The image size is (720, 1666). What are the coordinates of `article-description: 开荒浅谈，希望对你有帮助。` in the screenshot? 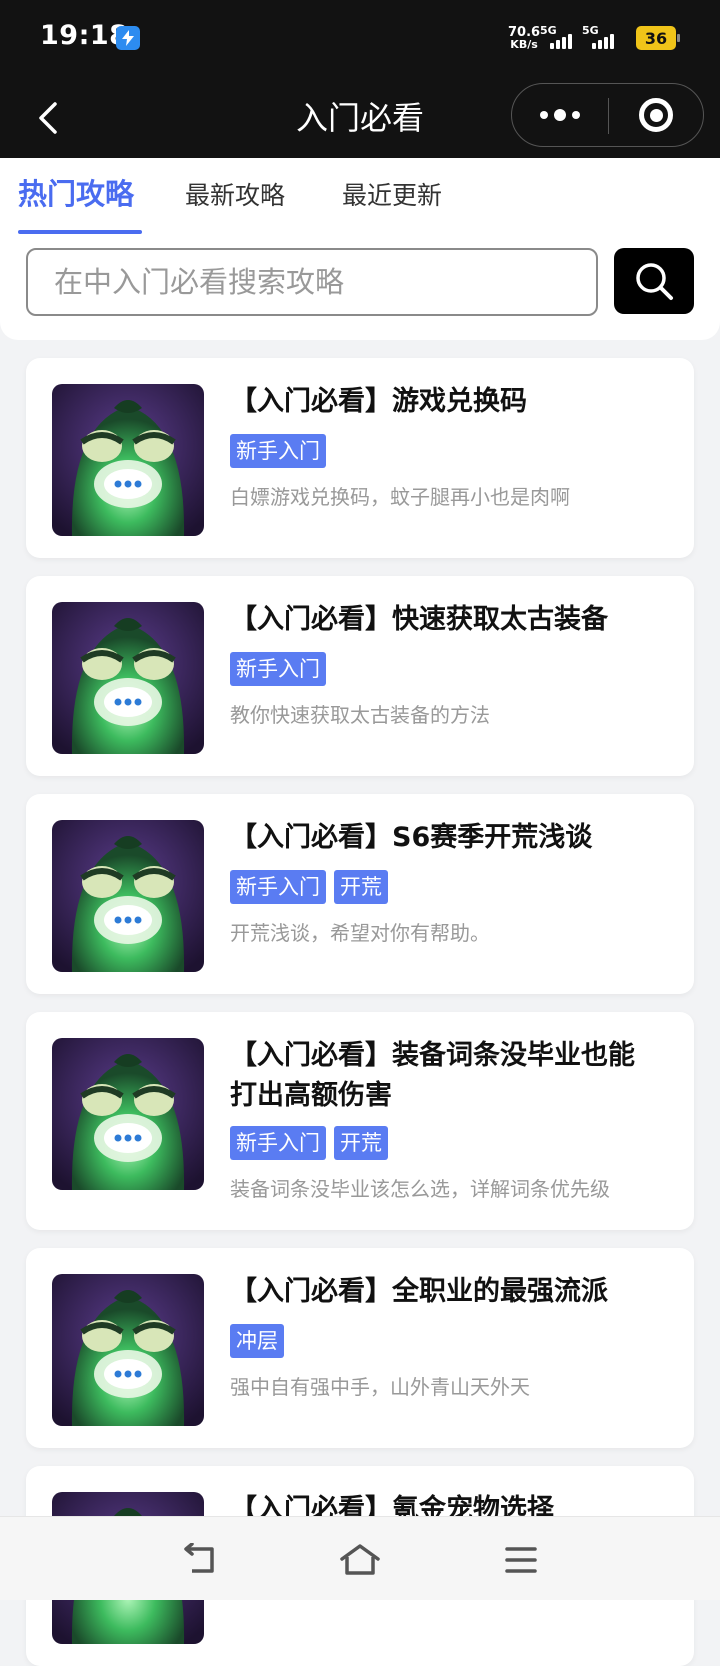 It's located at (360, 933).